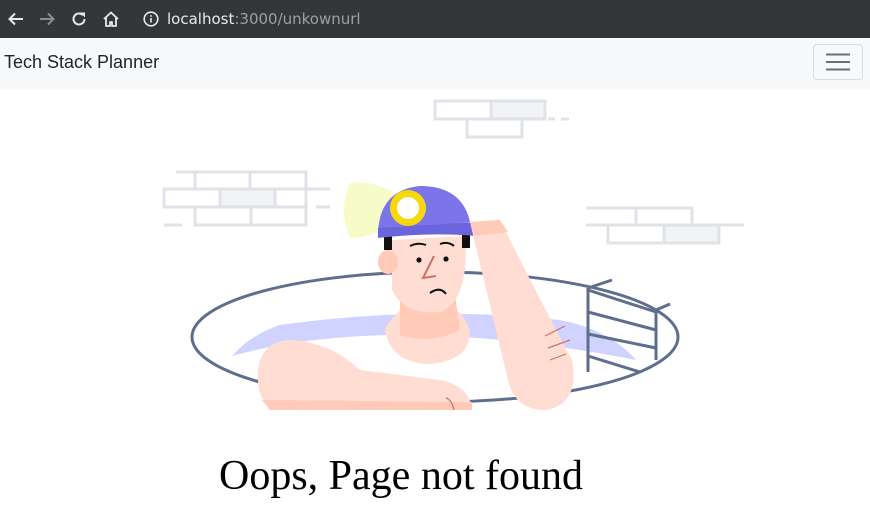 The width and height of the screenshot is (870, 522). Describe the element at coordinates (151, 19) in the screenshot. I see `info-icon` at that location.